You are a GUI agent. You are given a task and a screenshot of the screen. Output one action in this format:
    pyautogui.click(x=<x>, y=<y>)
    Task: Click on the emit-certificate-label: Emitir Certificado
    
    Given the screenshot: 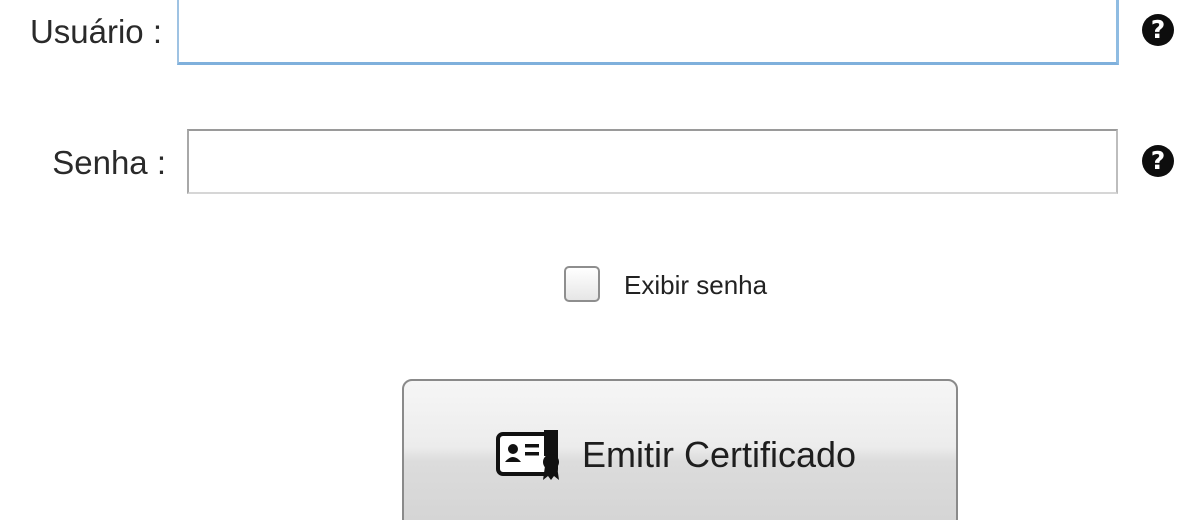 What is the action you would take?
    pyautogui.click(x=719, y=454)
    